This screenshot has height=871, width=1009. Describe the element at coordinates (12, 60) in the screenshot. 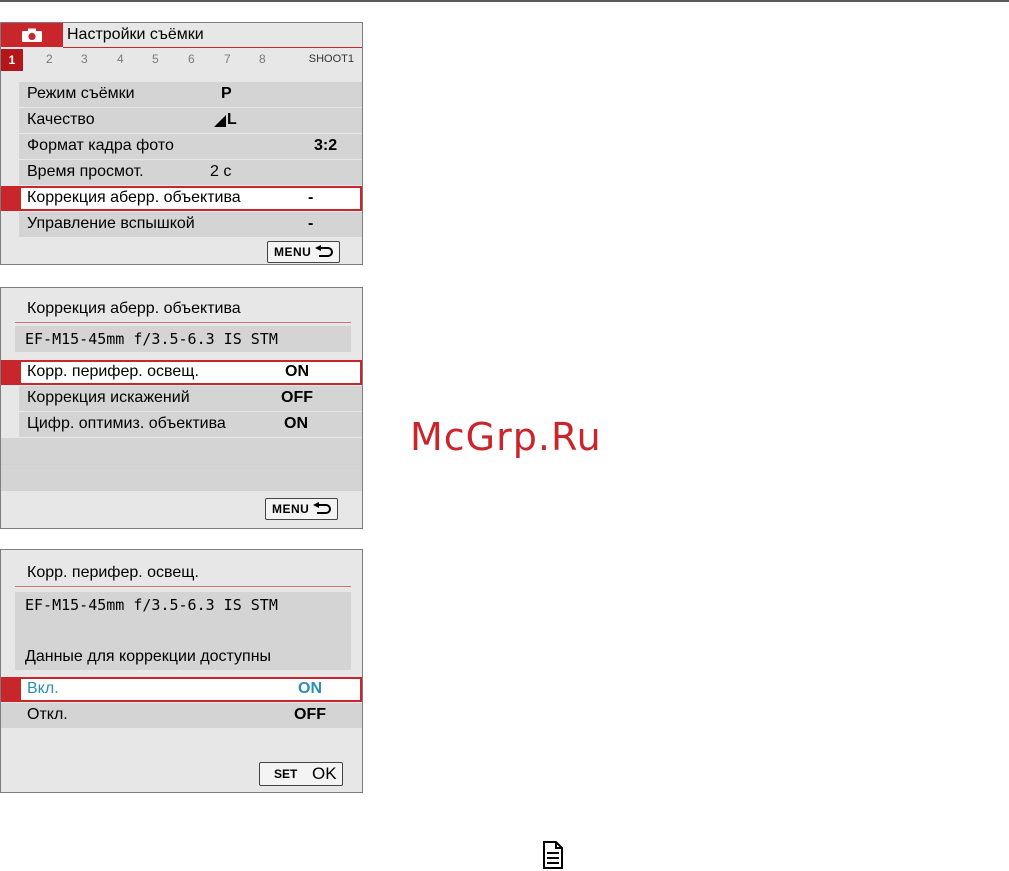

I see `tab-page-1: 1` at that location.